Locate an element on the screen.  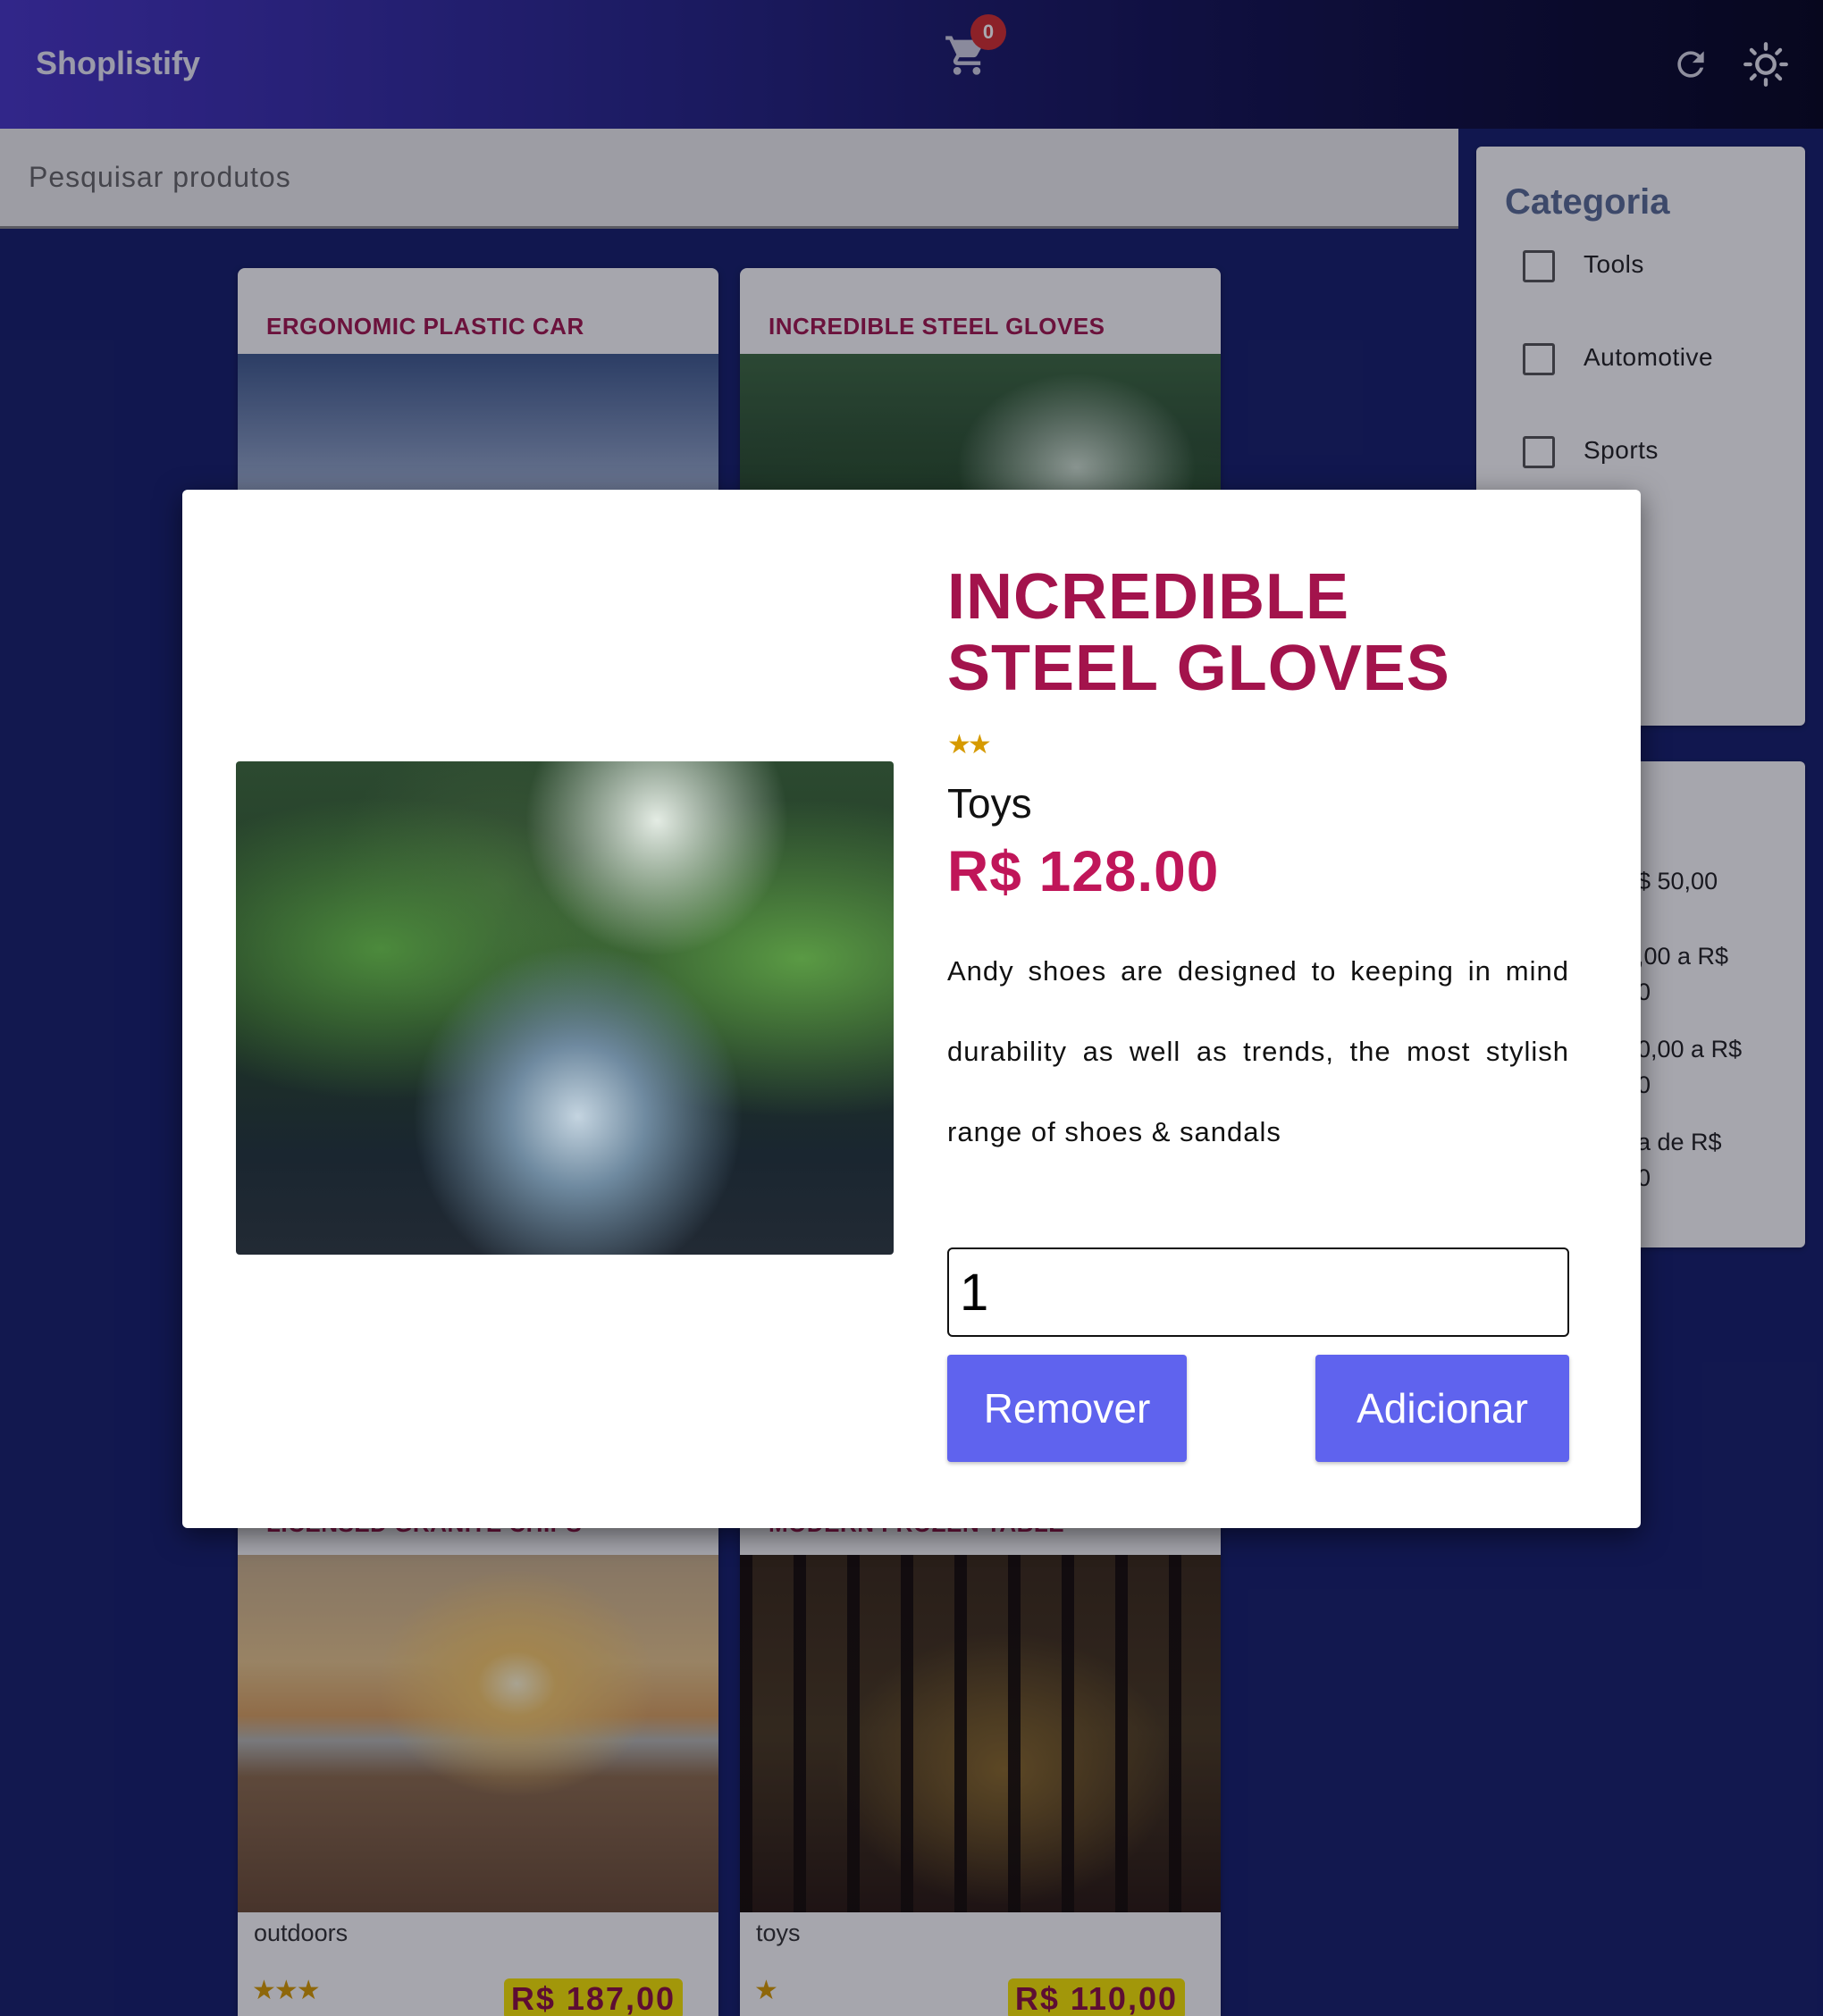
remove-button: Remover is located at coordinates (1067, 1408).